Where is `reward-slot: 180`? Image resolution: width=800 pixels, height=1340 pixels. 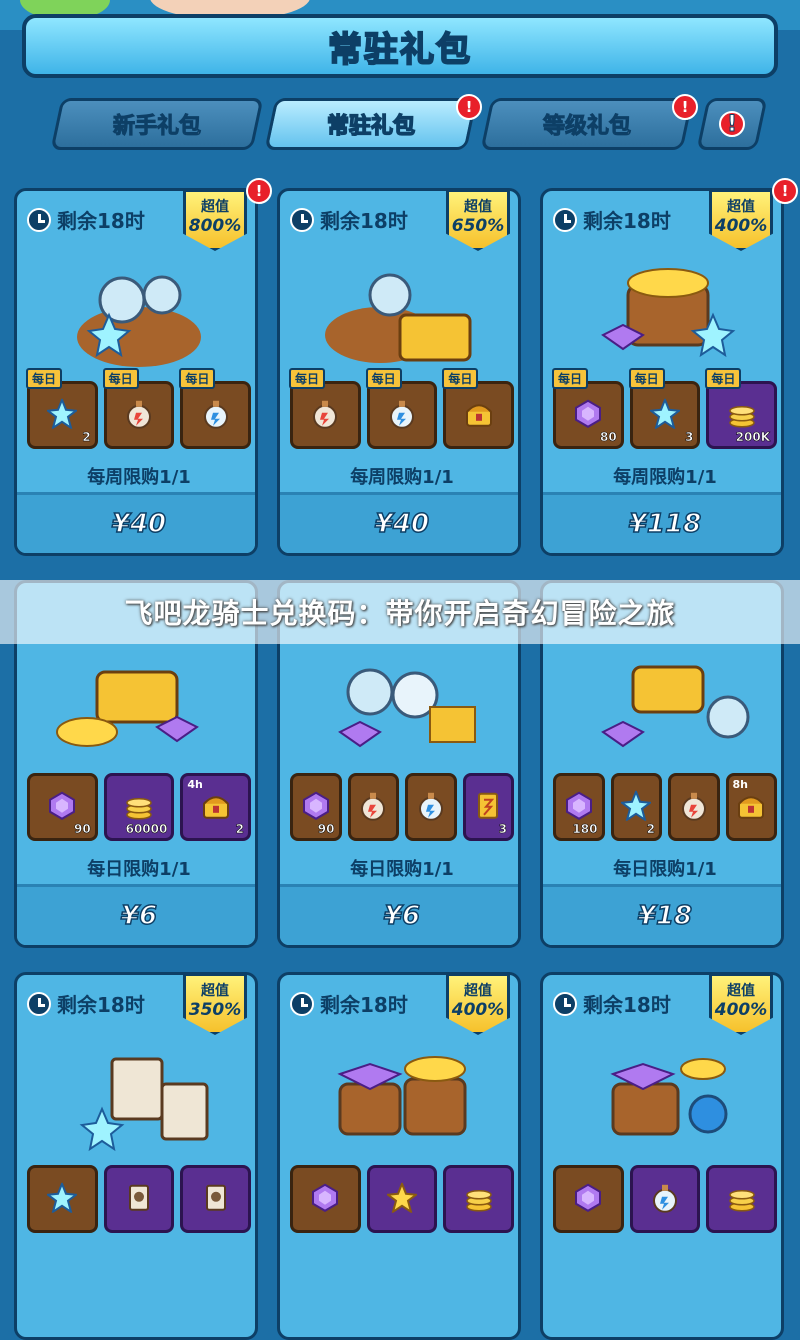 reward-slot: 180 is located at coordinates (579, 807).